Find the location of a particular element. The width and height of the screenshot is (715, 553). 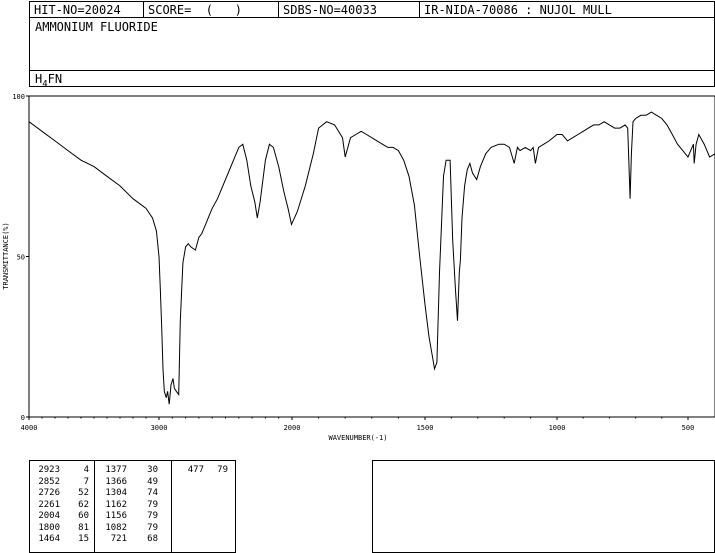

peak-table-cell: 2726 is located at coordinates (49, 493).